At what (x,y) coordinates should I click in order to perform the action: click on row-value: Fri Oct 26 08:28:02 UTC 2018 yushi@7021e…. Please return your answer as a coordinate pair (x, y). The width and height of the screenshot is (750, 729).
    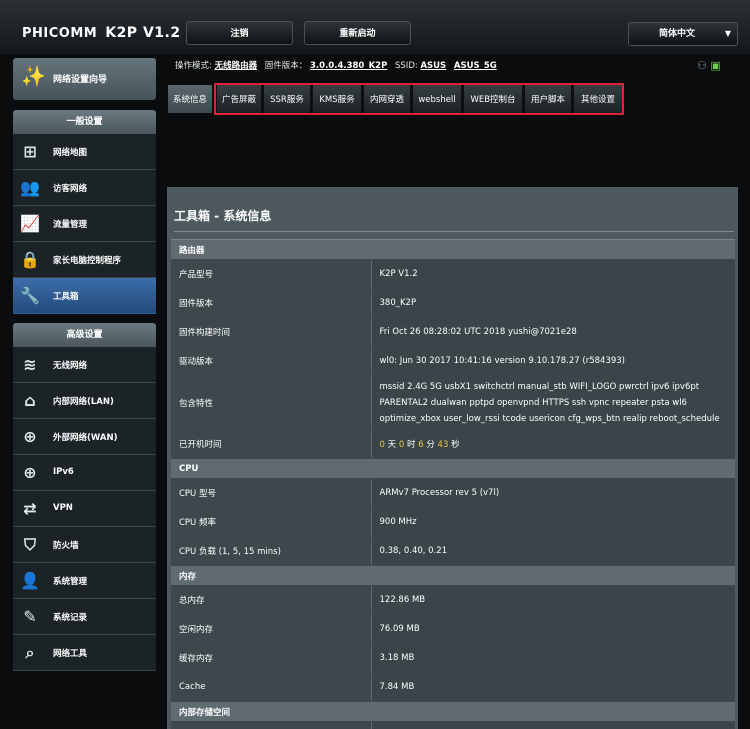
    Looking at the image, I should click on (553, 332).